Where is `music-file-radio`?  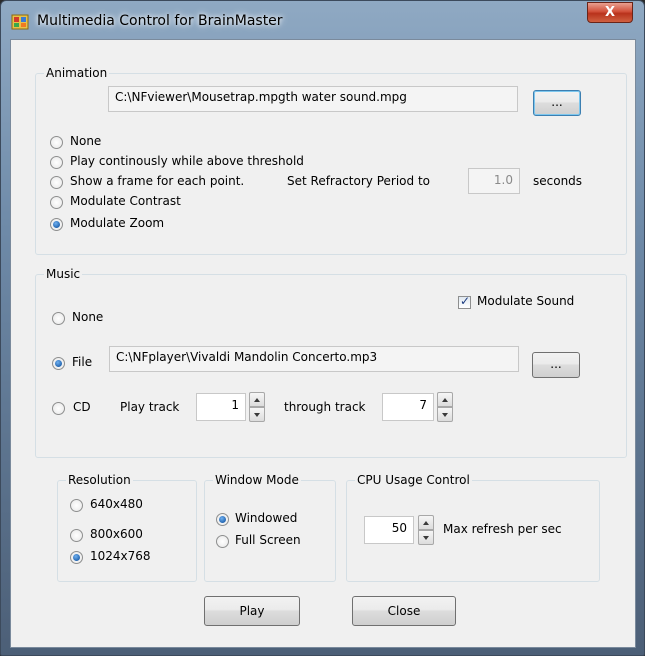
music-file-radio is located at coordinates (58, 363).